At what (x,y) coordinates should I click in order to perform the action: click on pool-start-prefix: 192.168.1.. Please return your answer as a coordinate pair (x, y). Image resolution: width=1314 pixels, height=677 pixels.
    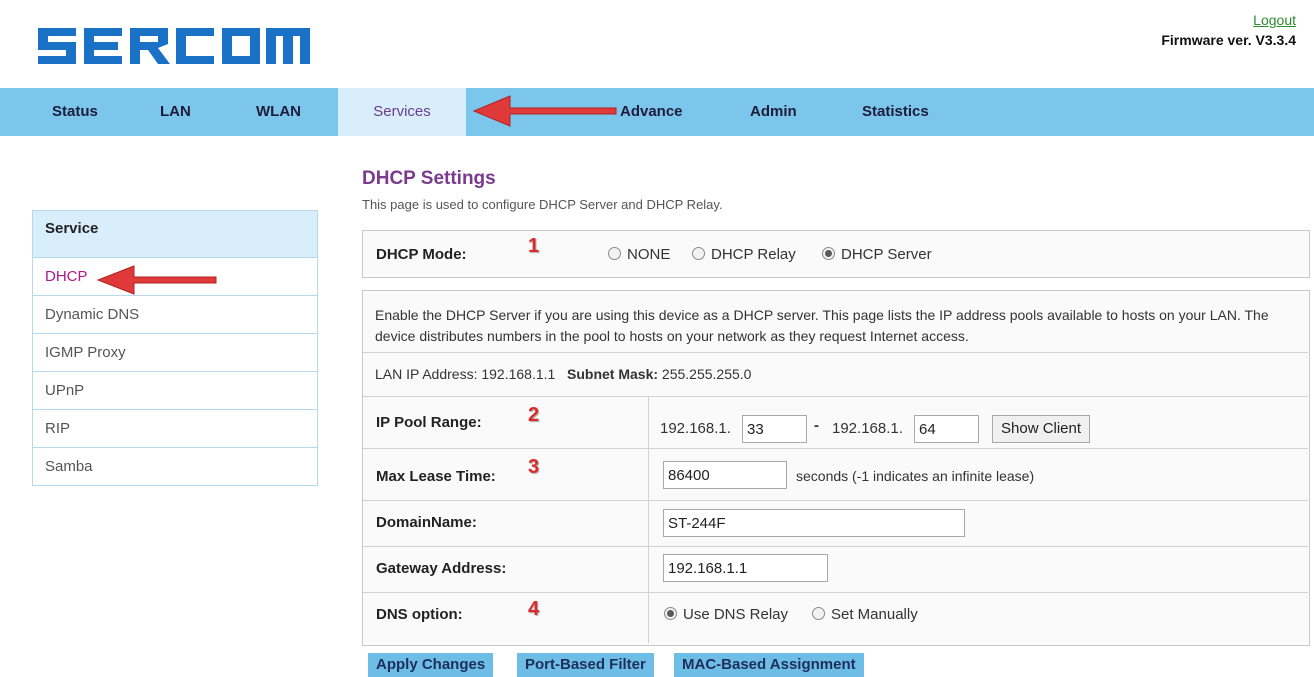
    Looking at the image, I should click on (695, 428).